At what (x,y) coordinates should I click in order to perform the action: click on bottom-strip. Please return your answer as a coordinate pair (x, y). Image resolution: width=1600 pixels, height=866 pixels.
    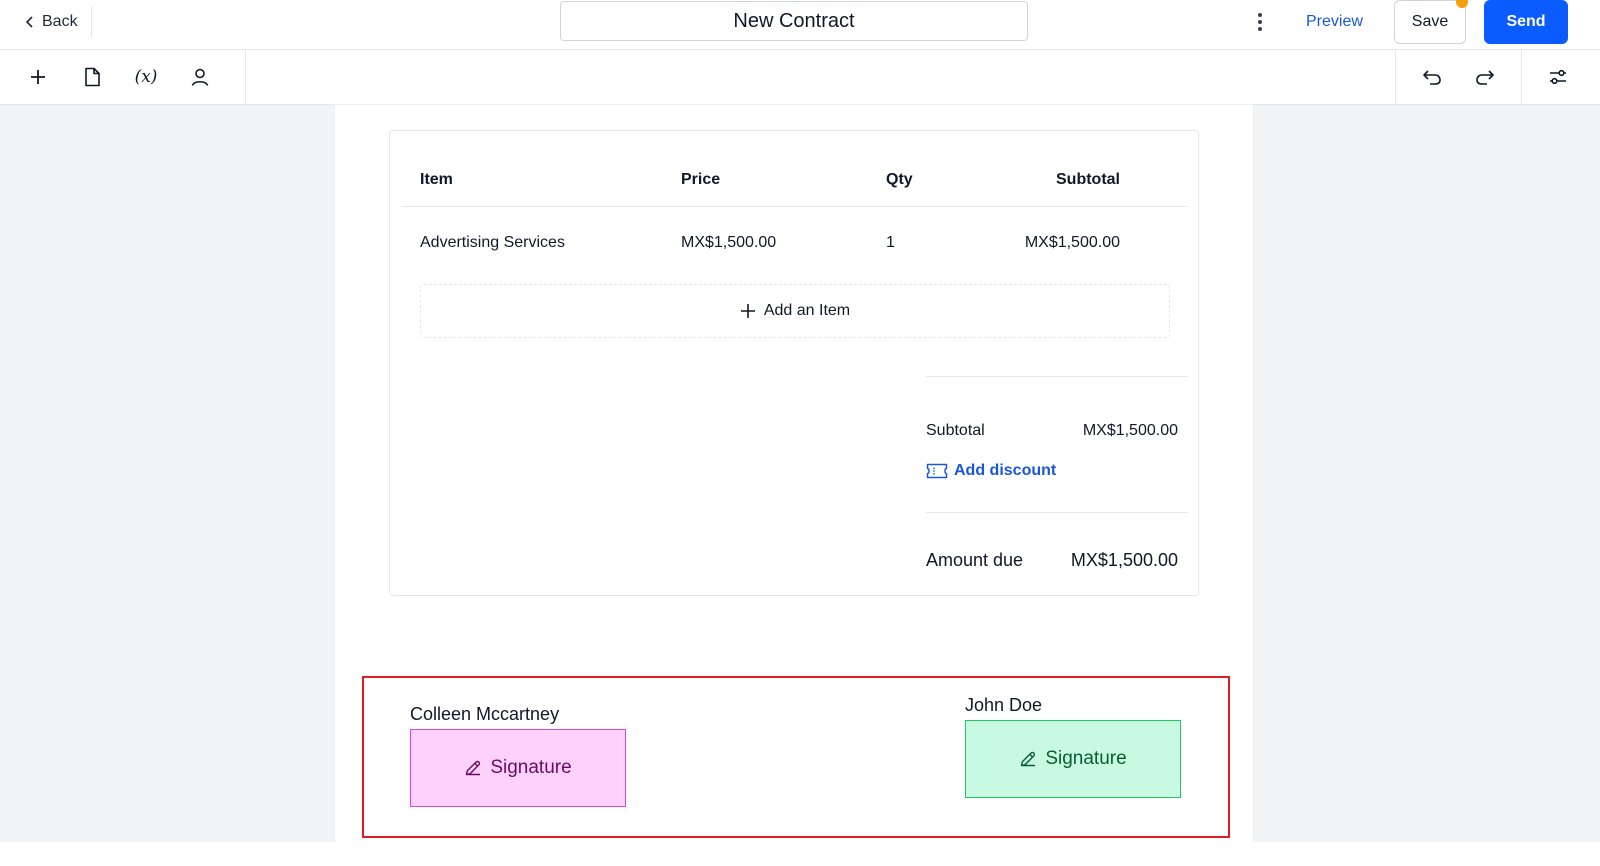
    Looking at the image, I should click on (800, 854).